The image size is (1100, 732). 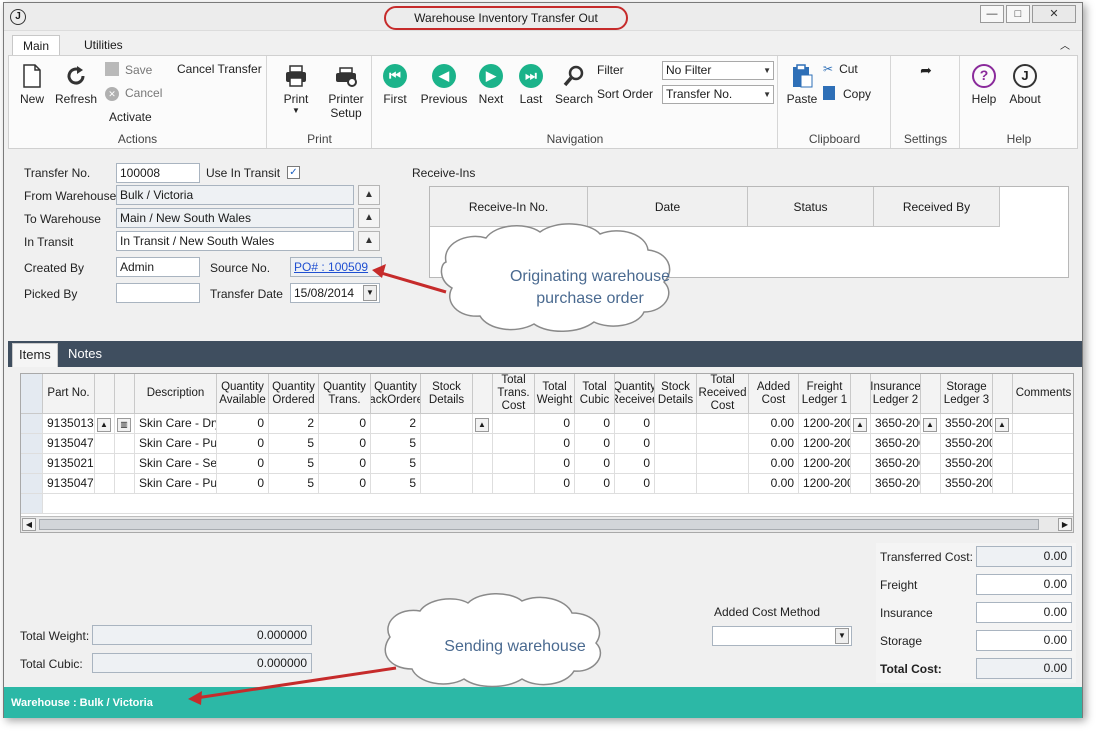 I want to click on callout-text-sending: Sending warehouse, so click(x=515, y=646).